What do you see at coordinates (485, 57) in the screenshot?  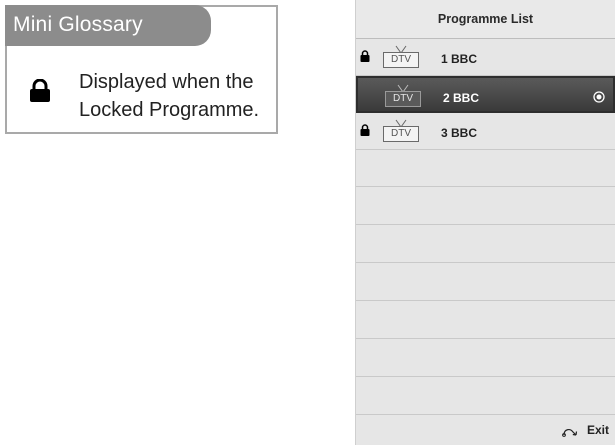 I see `programme-row-1: DTV 1 BBC` at bounding box center [485, 57].